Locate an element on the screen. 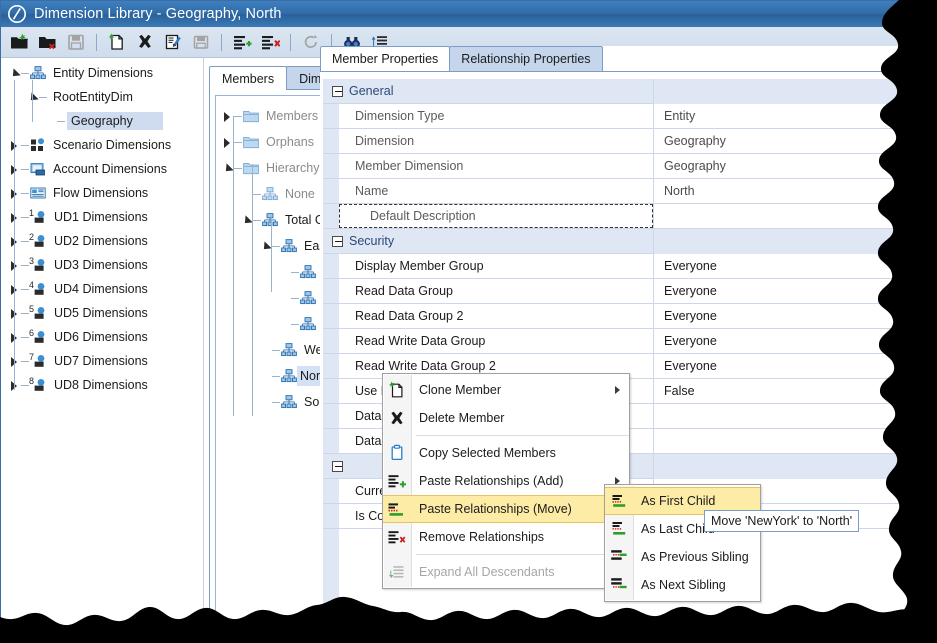 This screenshot has height=643, width=937. property-name: Name is located at coordinates (372, 191).